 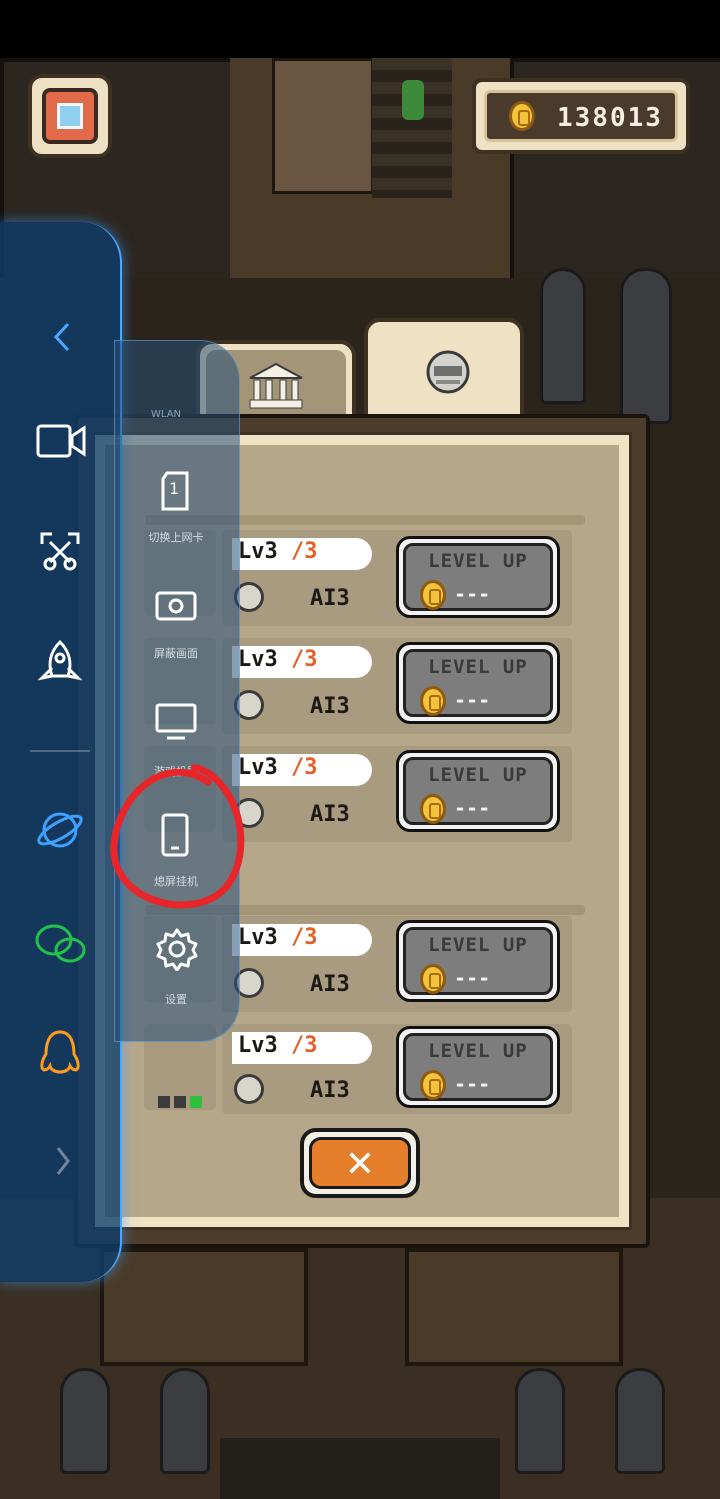 I want to click on annotation-circle, so click(x=177, y=836).